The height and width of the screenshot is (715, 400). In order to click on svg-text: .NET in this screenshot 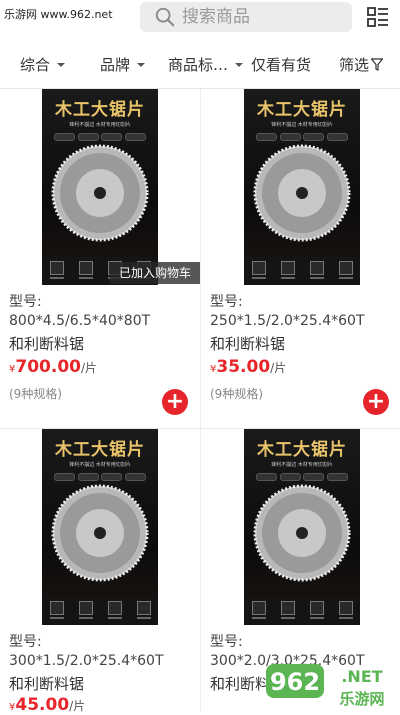, I will do `click(361, 676)`.